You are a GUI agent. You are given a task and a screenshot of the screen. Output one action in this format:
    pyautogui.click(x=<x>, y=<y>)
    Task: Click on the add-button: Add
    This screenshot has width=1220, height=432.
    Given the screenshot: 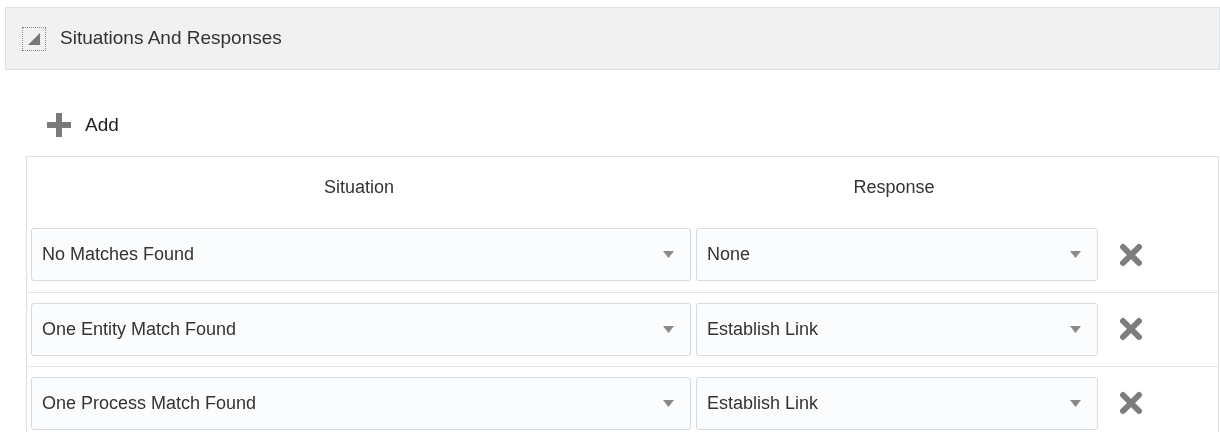 What is the action you would take?
    pyautogui.click(x=83, y=125)
    